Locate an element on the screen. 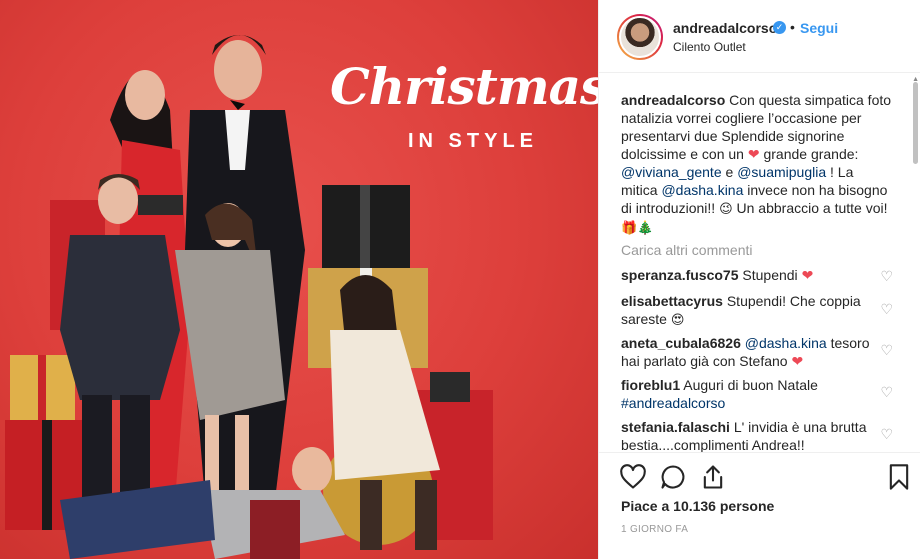  mention-link: @suamipuglia is located at coordinates (781, 172).